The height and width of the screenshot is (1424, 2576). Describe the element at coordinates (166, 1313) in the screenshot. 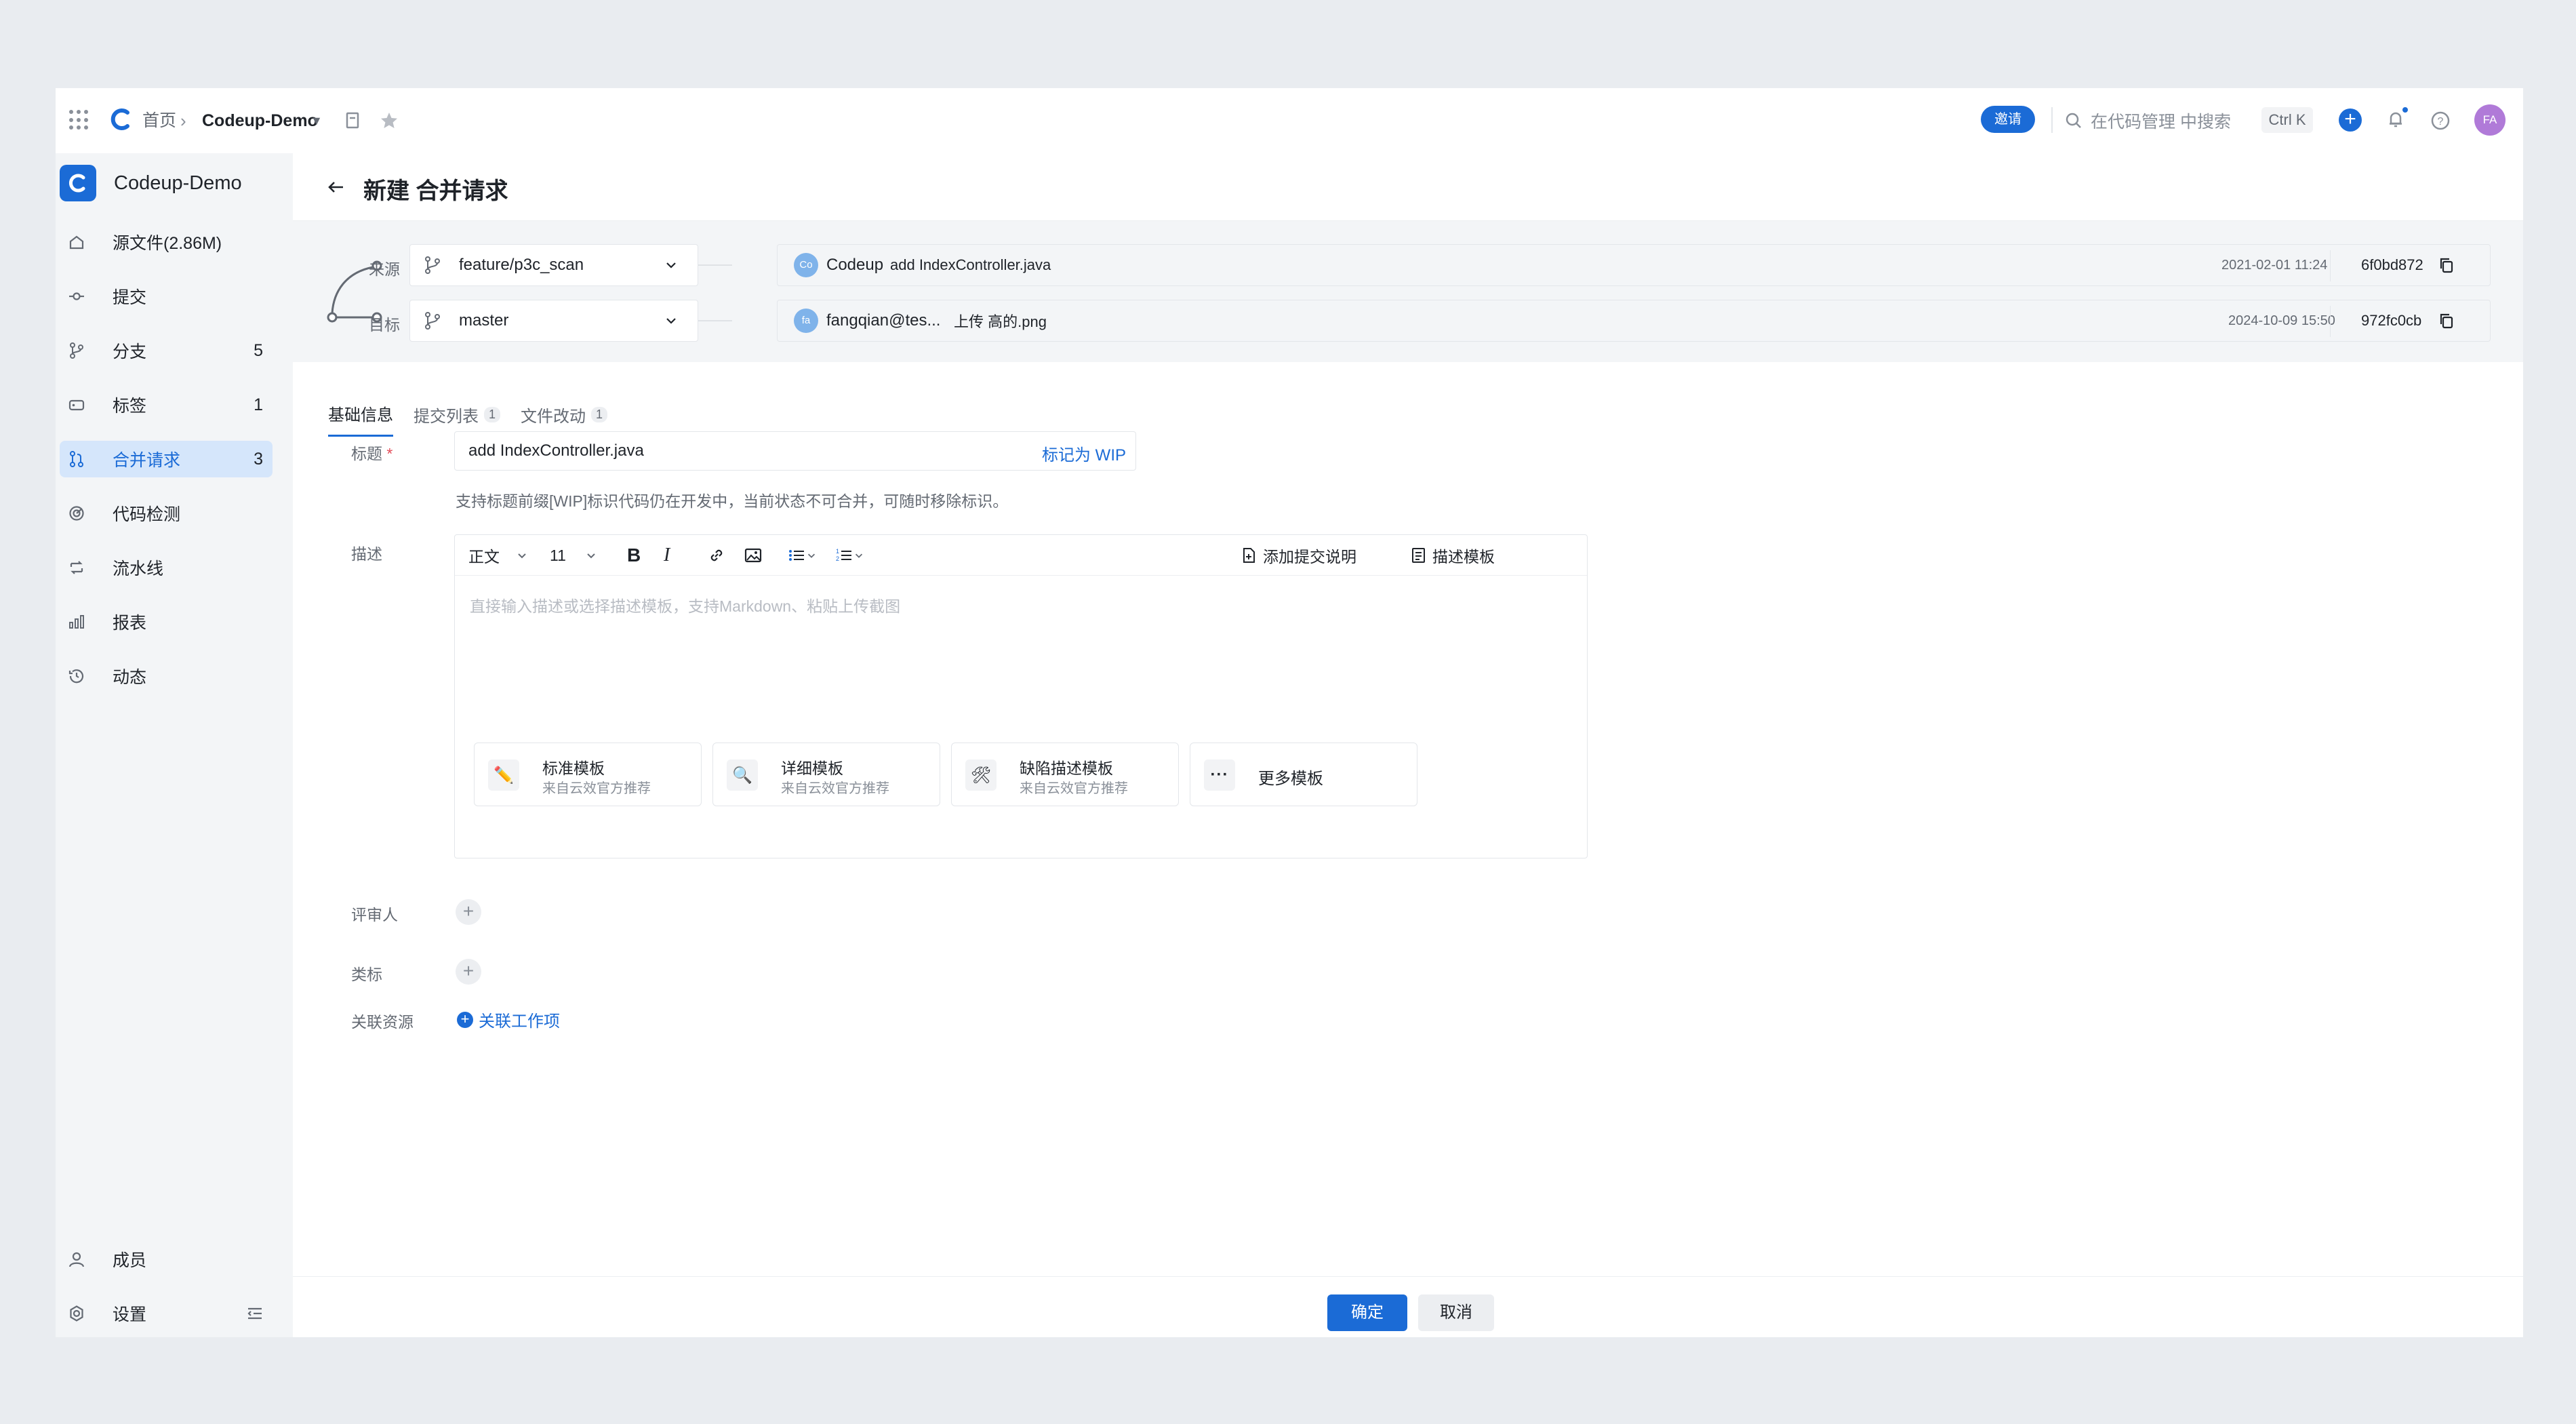

I see `sidebar-item-settings: 设置` at that location.